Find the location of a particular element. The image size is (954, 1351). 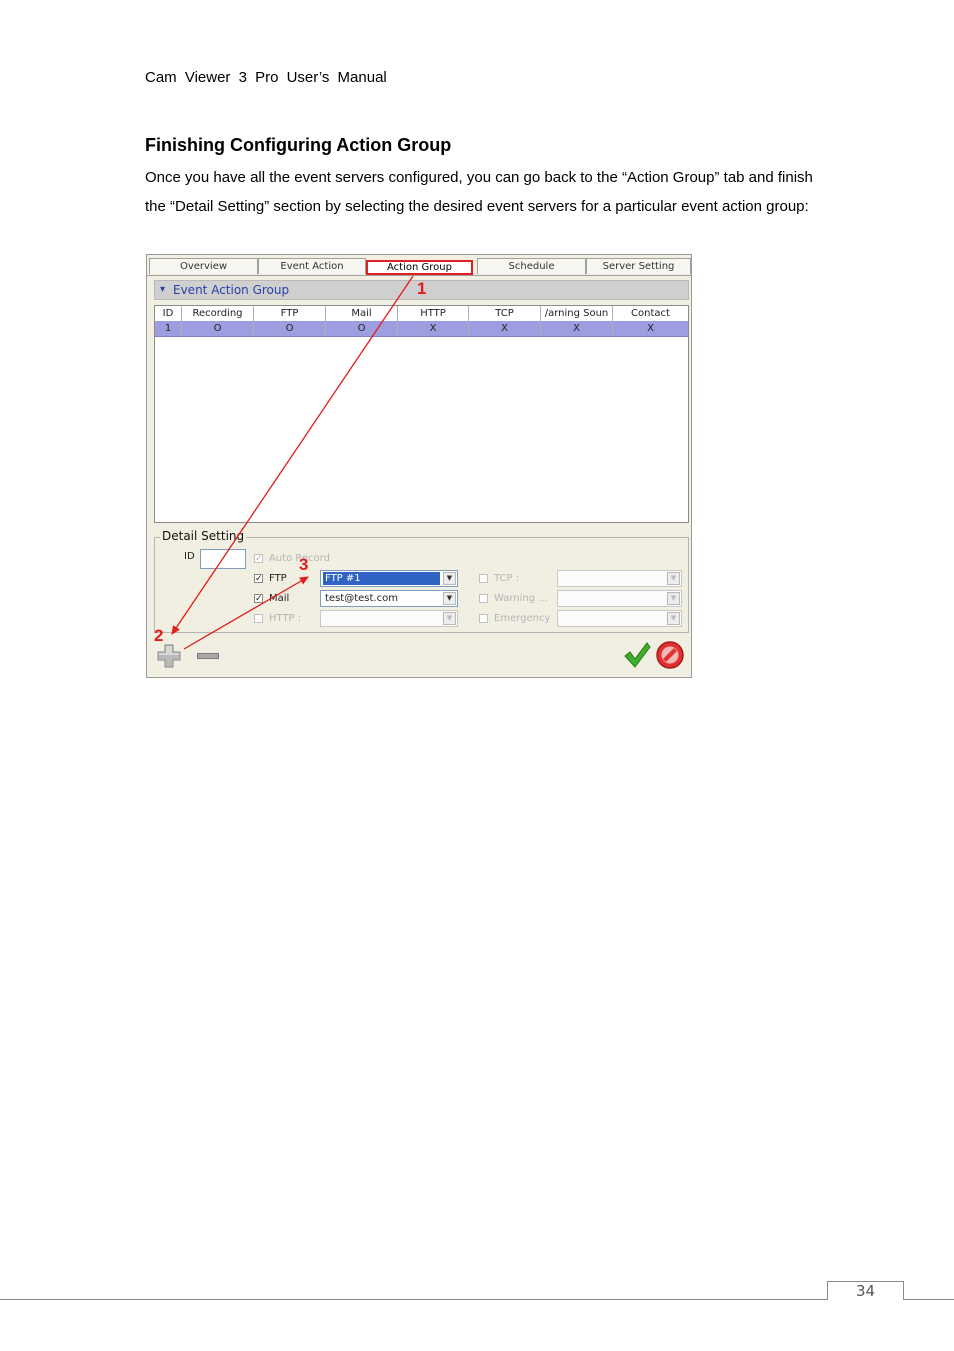

mail-checkbox: ✓ is located at coordinates (258, 599).